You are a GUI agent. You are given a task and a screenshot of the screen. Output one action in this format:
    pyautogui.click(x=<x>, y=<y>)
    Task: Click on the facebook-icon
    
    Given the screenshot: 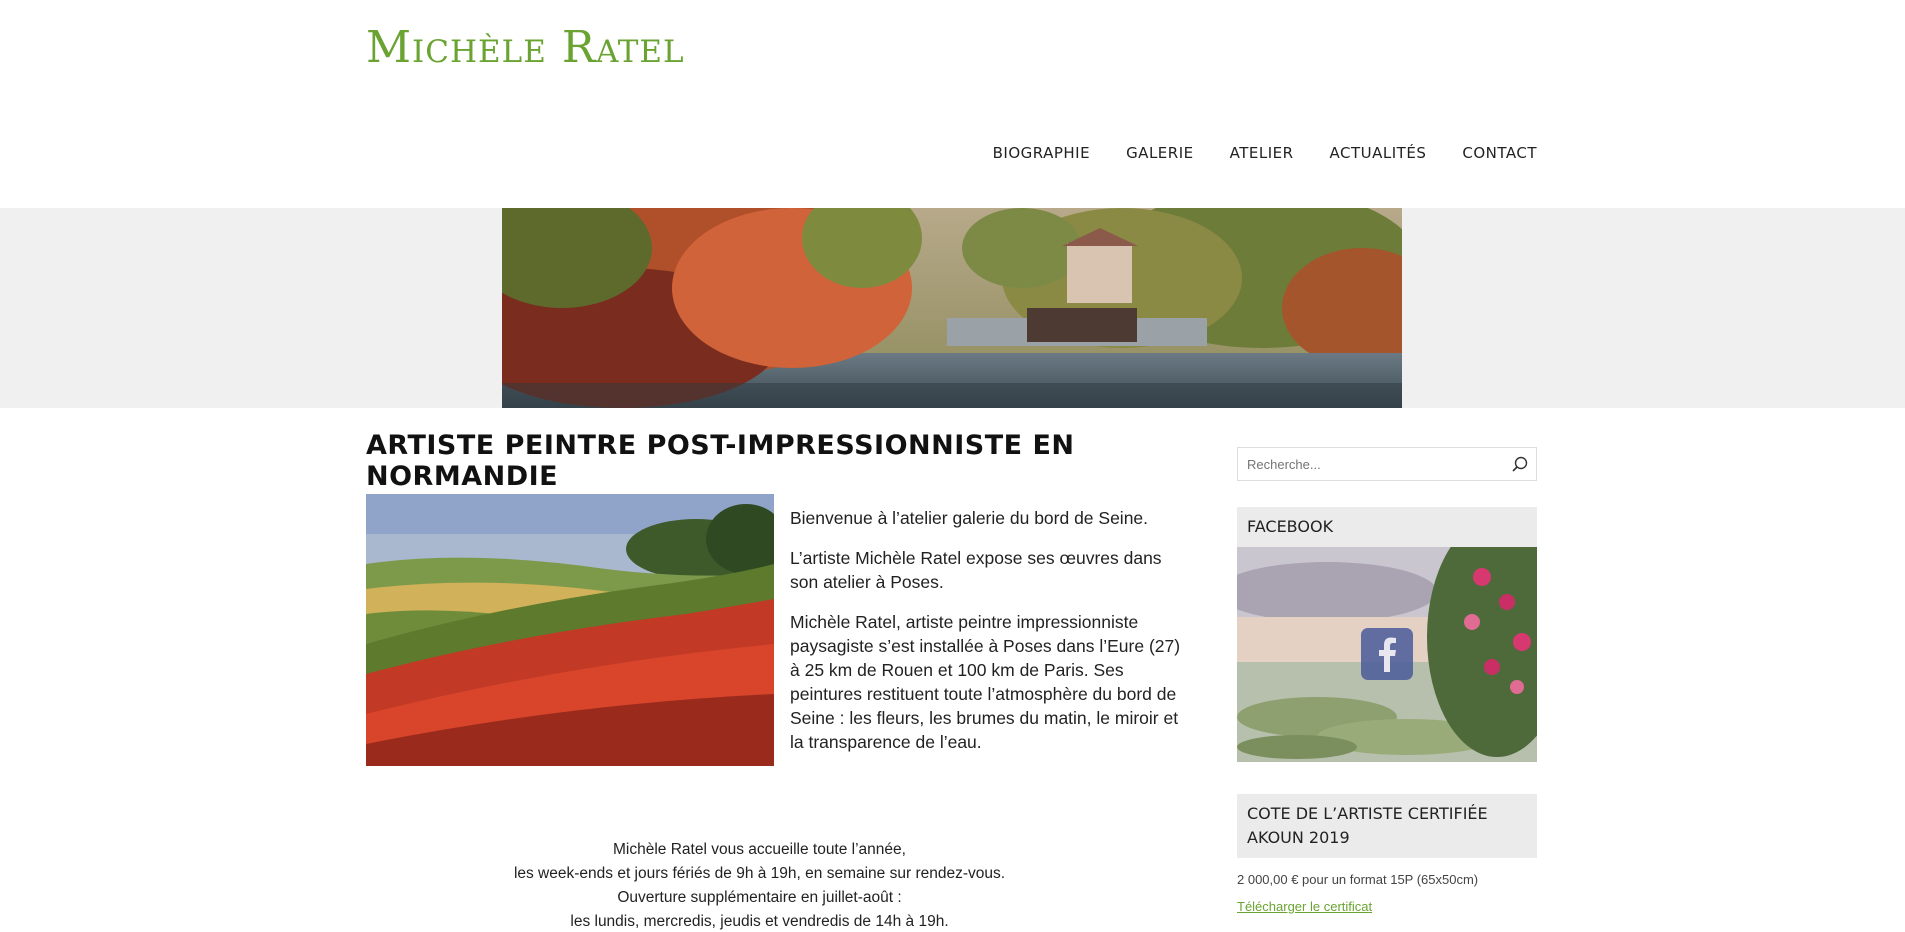 What is the action you would take?
    pyautogui.click(x=1387, y=654)
    